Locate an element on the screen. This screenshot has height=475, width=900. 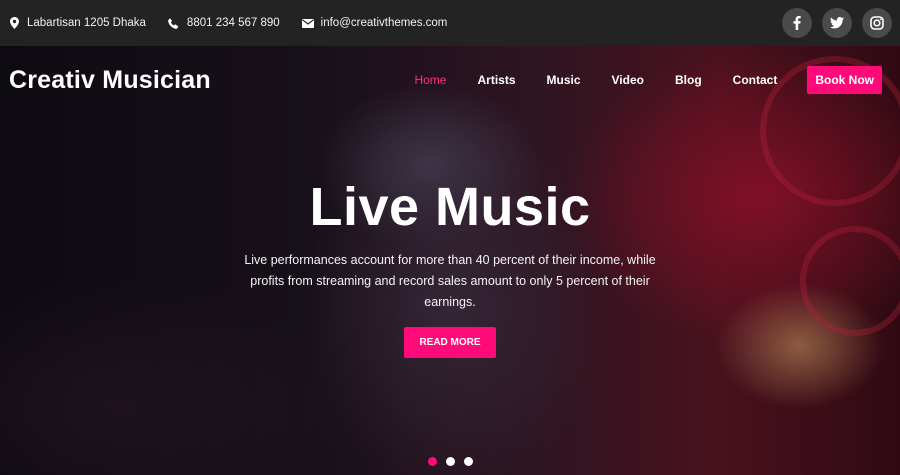
email-info: info@creativthemes.com is located at coordinates (374, 23).